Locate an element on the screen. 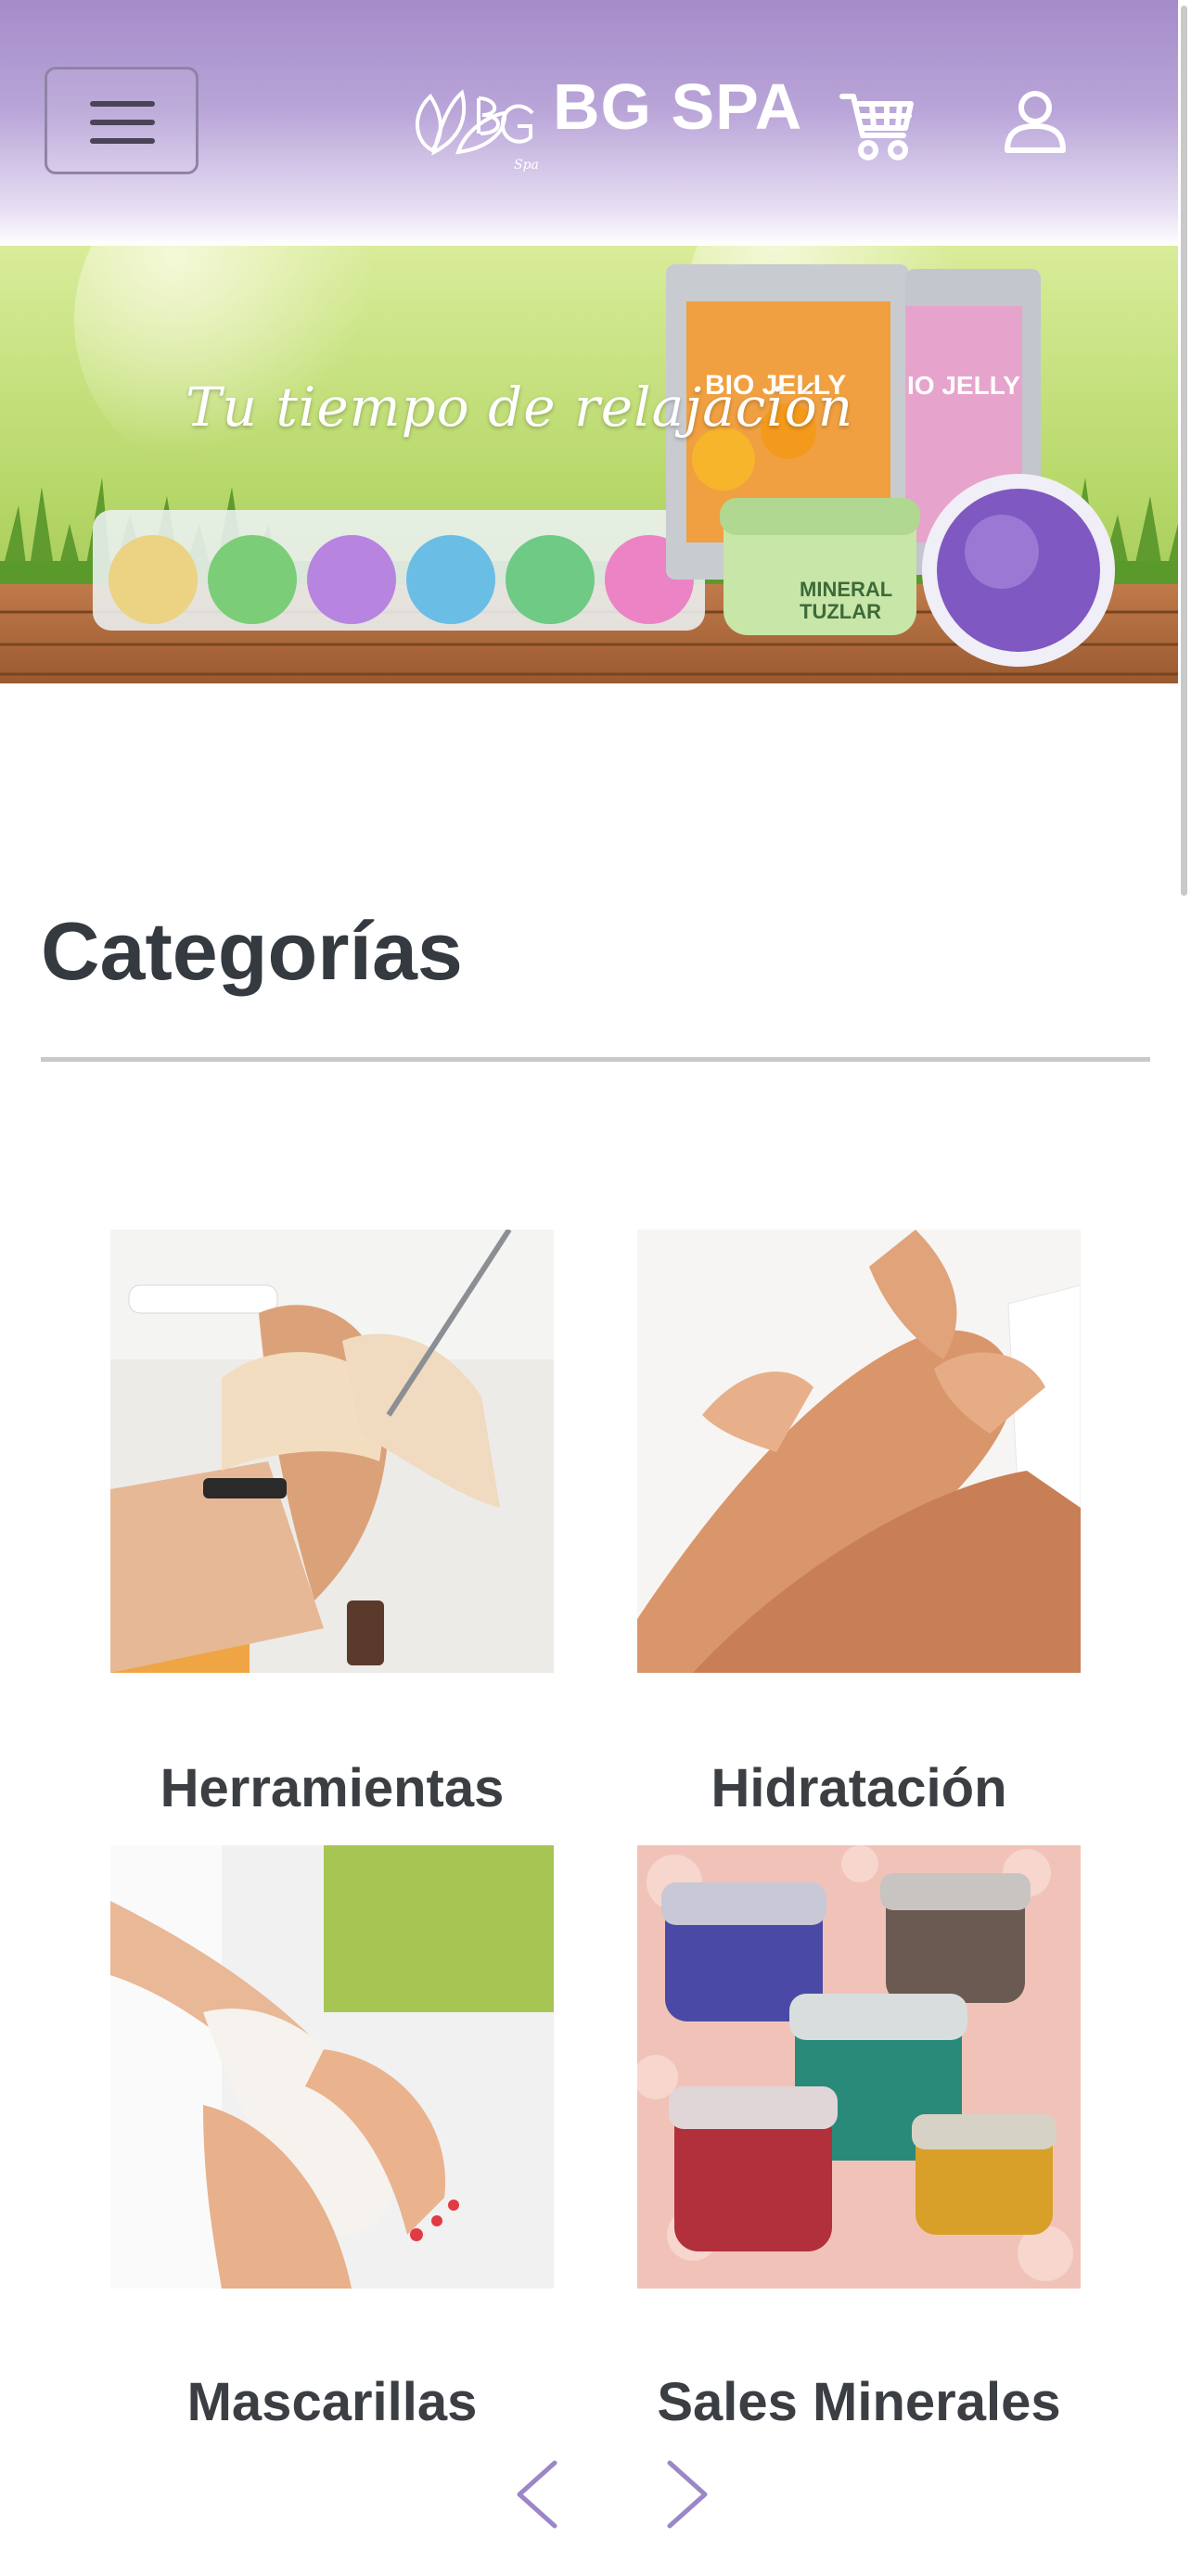 The width and height of the screenshot is (1191, 2576). section-divider is located at coordinates (595, 1059).